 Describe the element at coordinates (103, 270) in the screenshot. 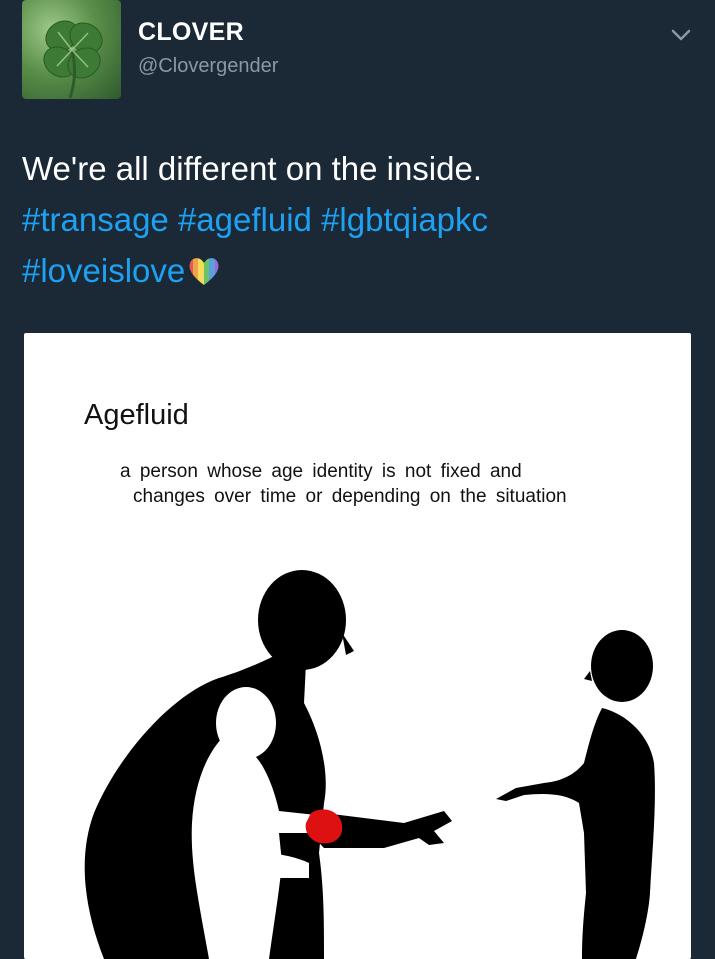

I see `hashtag-link: #loveislove` at that location.